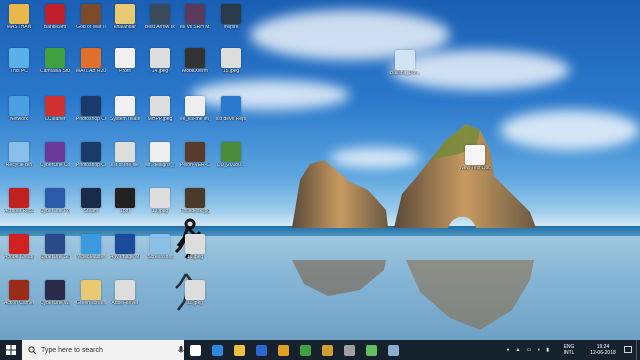  What do you see at coordinates (231, 109) in the screenshot?
I see `desktop-icon: list deve Report` at bounding box center [231, 109].